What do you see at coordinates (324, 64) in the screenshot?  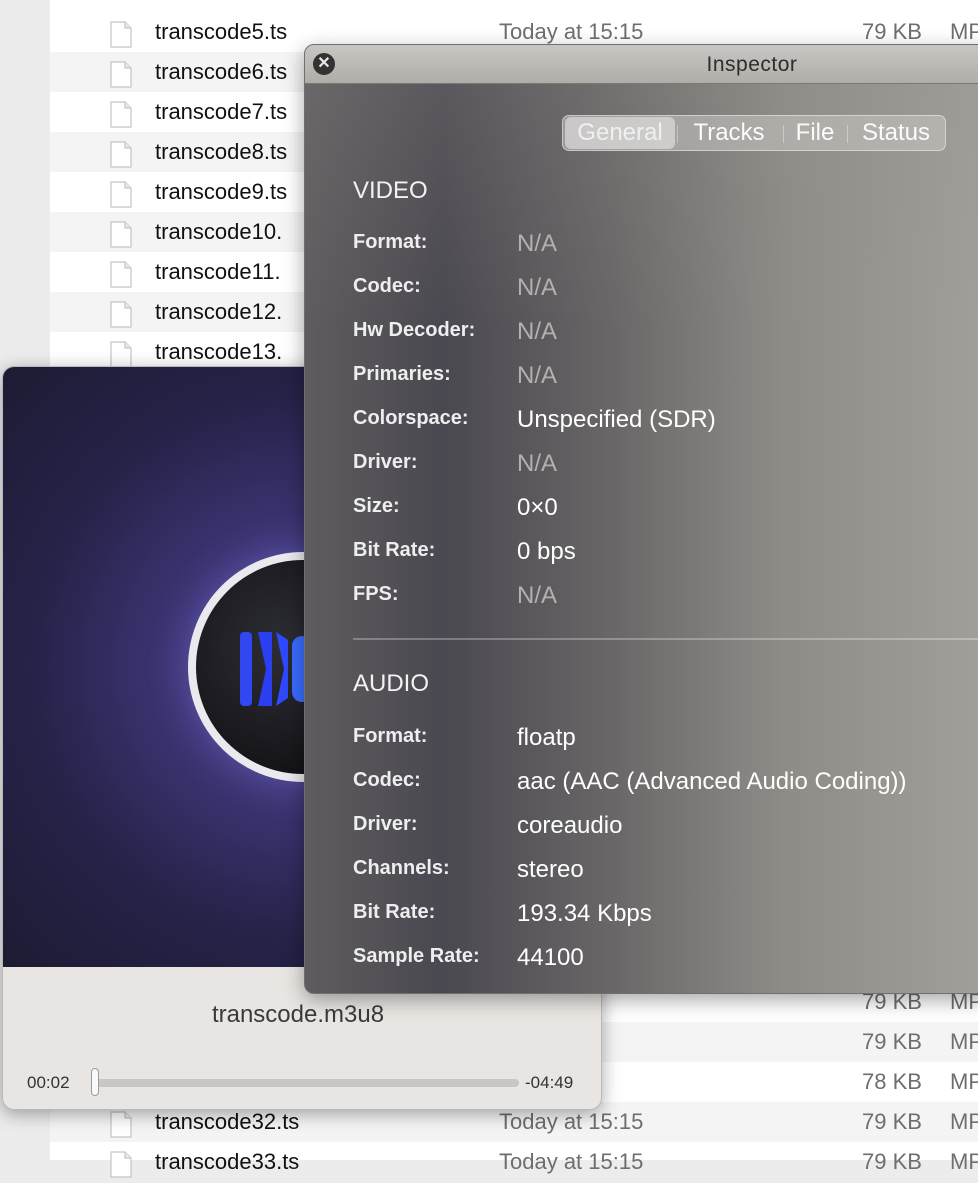 I see `close-icon: ✕` at bounding box center [324, 64].